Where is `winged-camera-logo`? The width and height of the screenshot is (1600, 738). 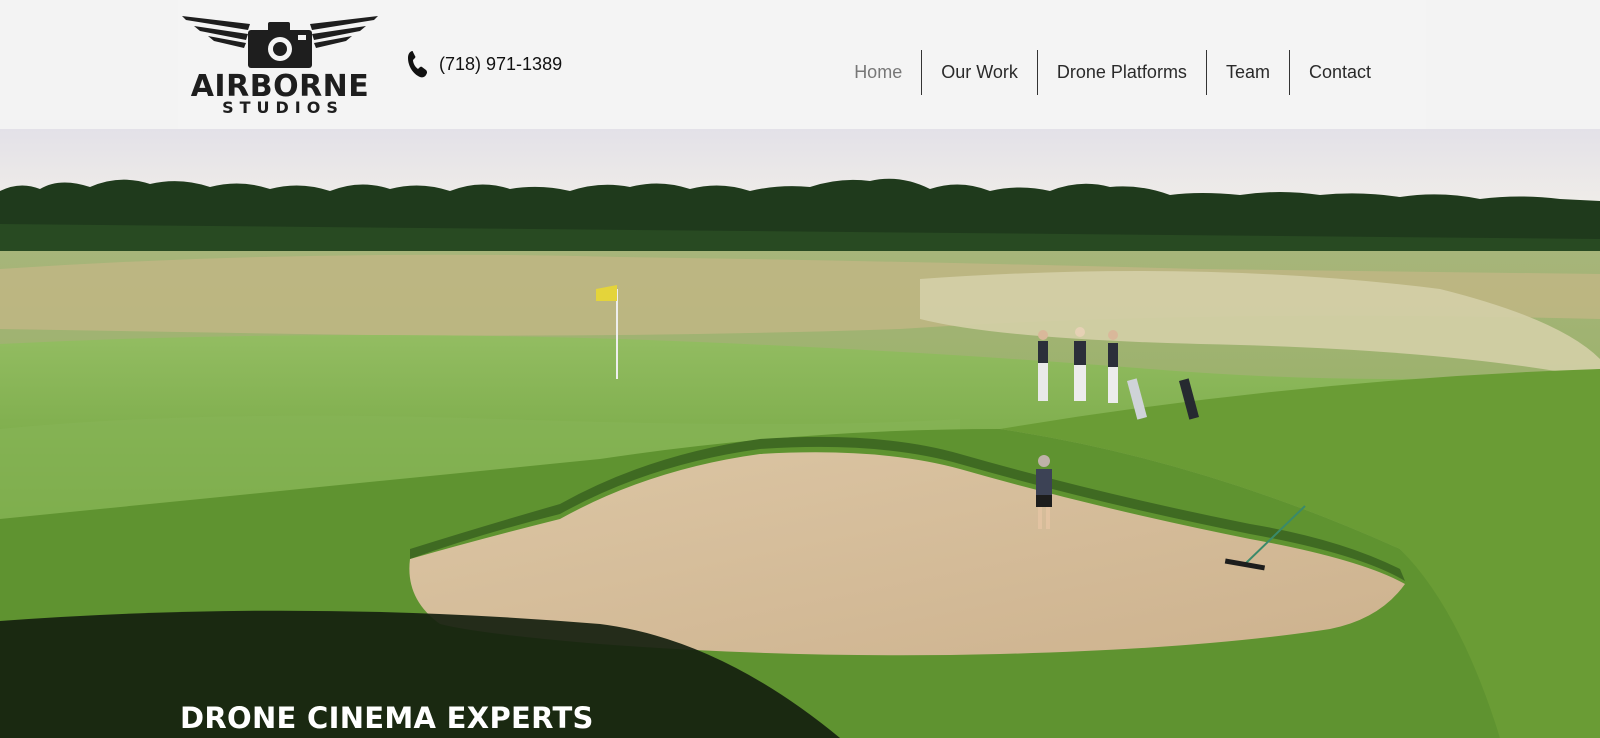 winged-camera-logo is located at coordinates (280, 42).